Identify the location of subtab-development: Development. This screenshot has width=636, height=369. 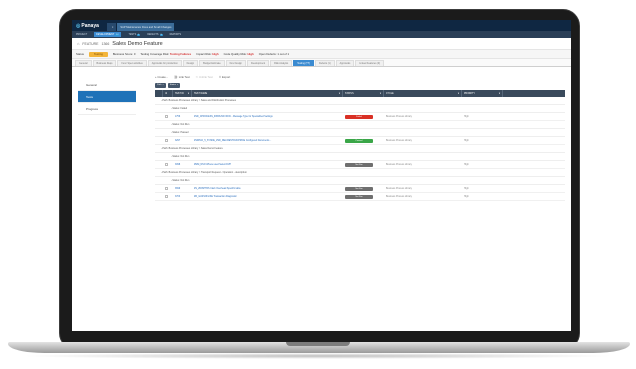
(258, 63).